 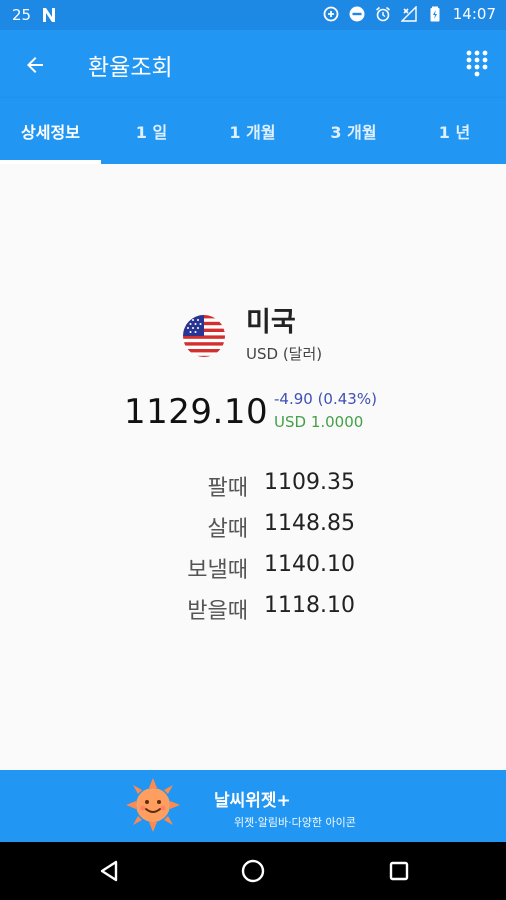 I want to click on tab-label: 1 년, so click(x=454, y=132).